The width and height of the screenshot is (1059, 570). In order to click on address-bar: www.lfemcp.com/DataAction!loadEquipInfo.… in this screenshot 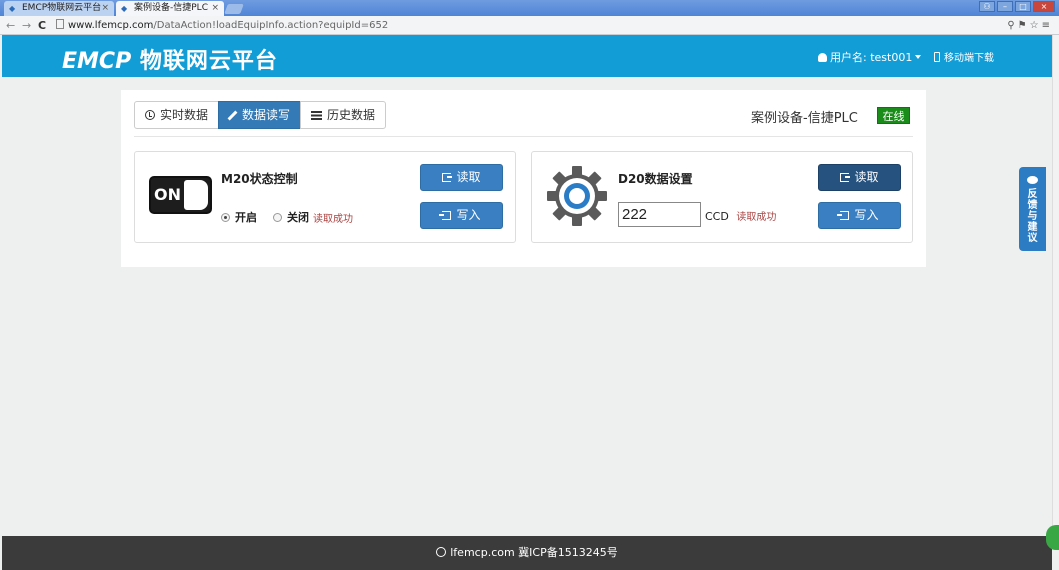, I will do `click(536, 25)`.